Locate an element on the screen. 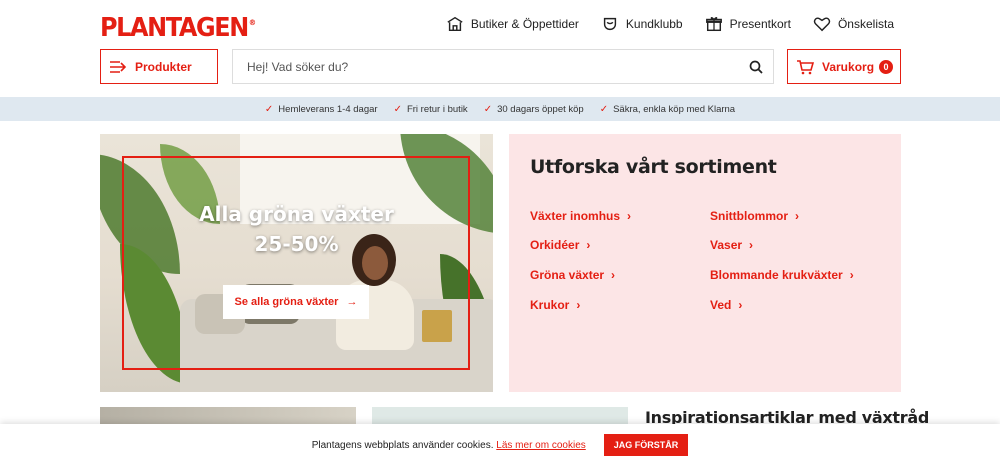  category-label: Blommande krukväxter is located at coordinates (776, 275).